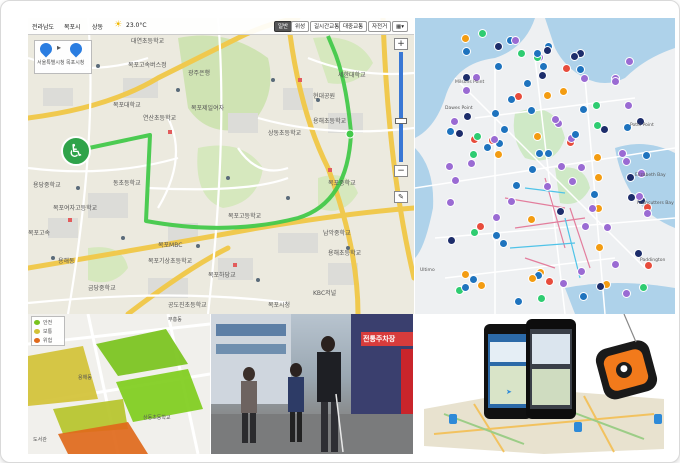  What do you see at coordinates (97, 26) in the screenshot?
I see `dong-select: 상동` at bounding box center [97, 26].